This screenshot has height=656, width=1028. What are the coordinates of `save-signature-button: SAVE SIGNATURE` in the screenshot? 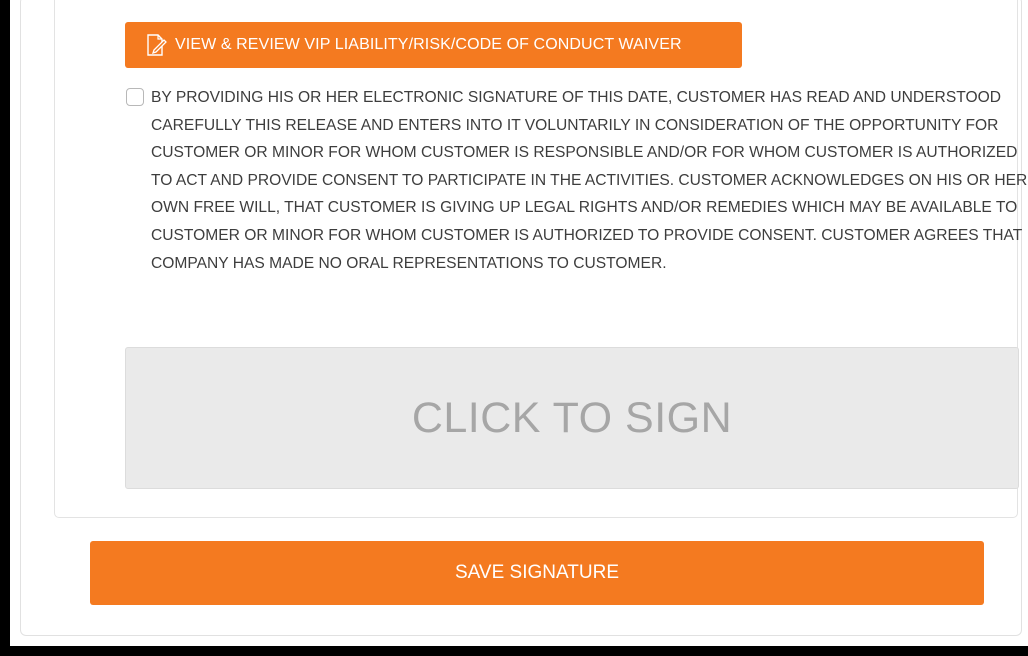 It's located at (537, 573).